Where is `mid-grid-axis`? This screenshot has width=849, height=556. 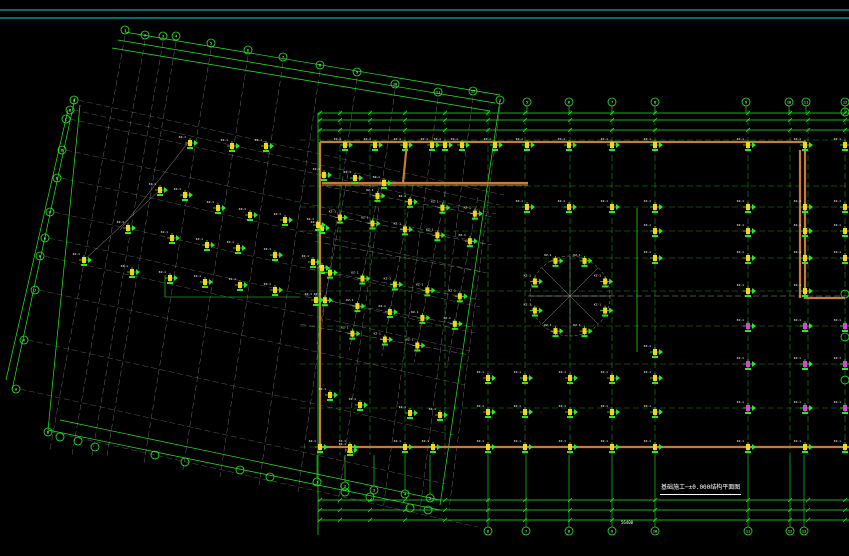
mid-grid-axis is located at coordinates (400, 257).